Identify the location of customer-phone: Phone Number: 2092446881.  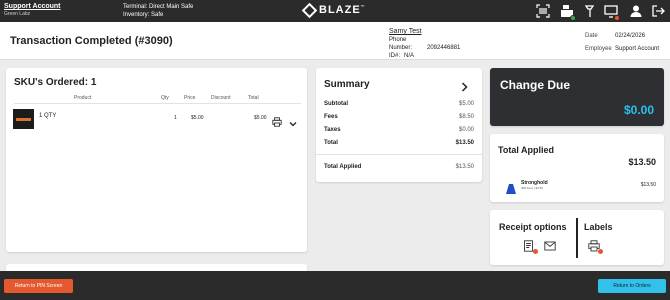
(425, 44).